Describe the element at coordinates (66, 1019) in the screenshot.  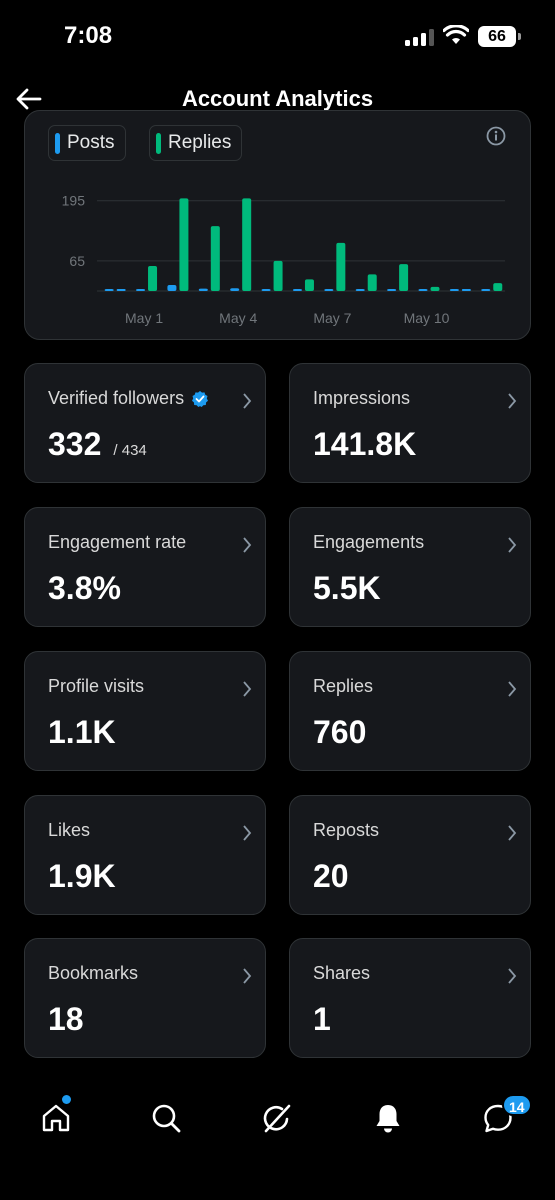
I see `bookmarks-value: 18` at that location.